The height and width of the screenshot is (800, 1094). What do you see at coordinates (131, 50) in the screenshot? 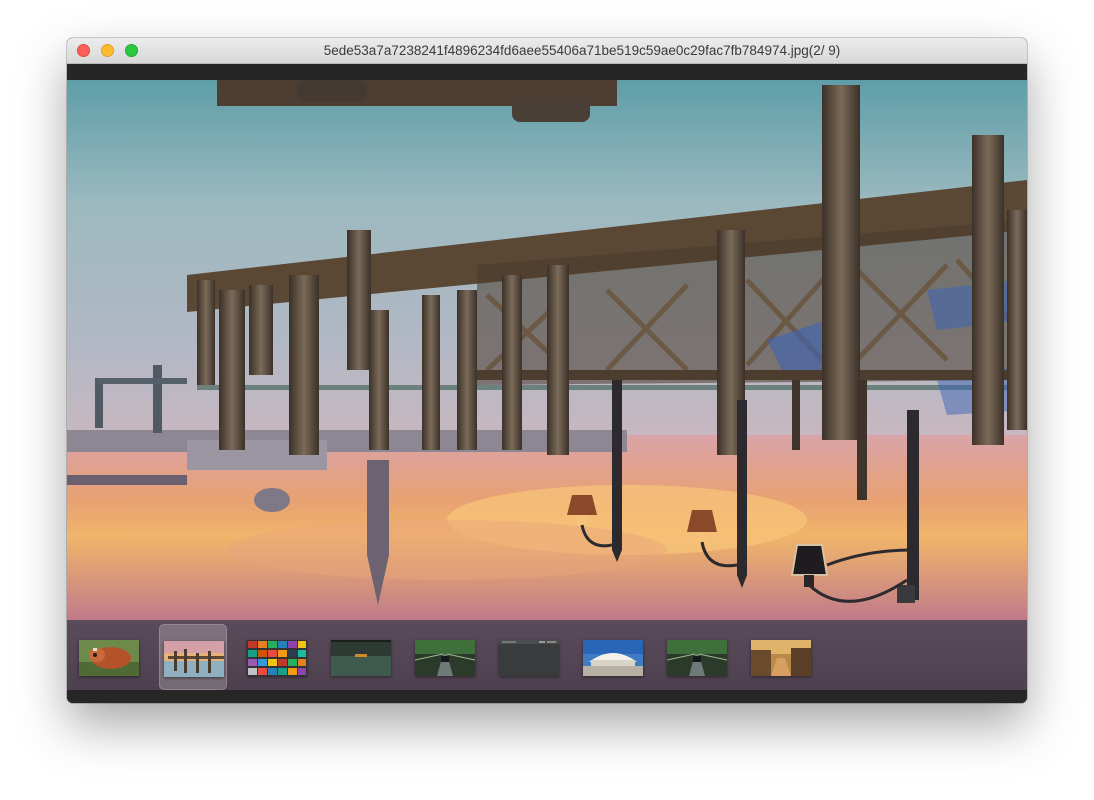
I see `zoom-button` at bounding box center [131, 50].